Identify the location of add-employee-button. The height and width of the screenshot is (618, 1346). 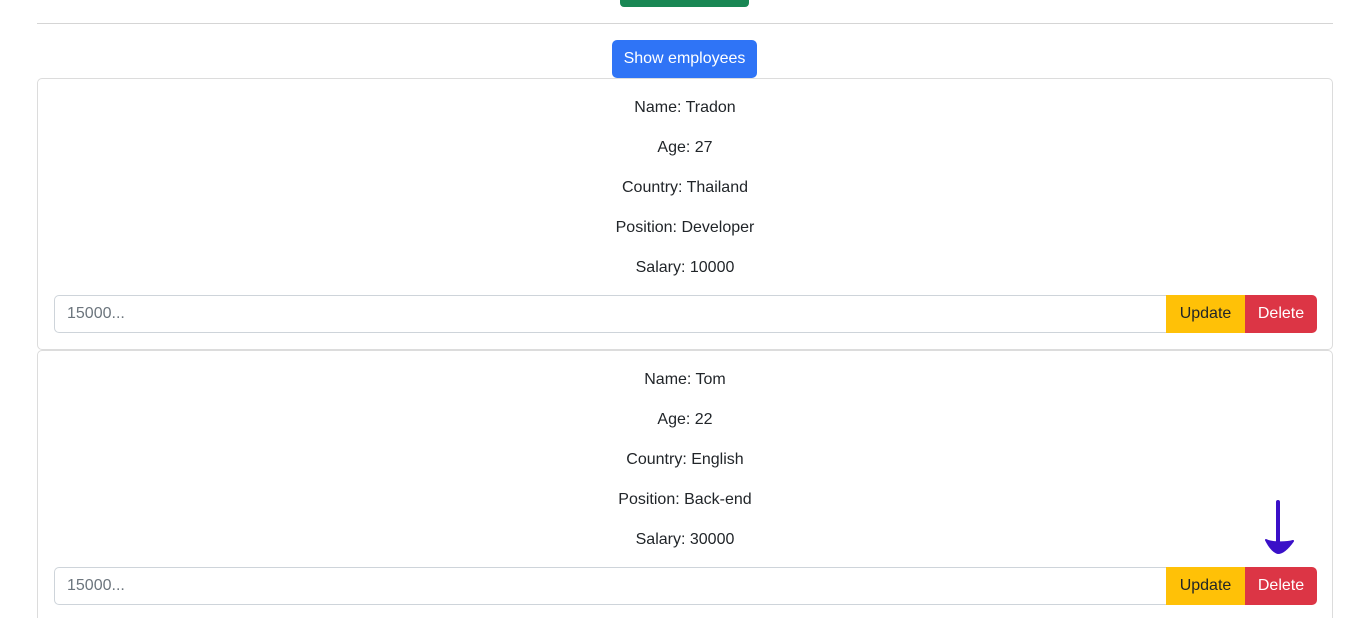
(684, 3).